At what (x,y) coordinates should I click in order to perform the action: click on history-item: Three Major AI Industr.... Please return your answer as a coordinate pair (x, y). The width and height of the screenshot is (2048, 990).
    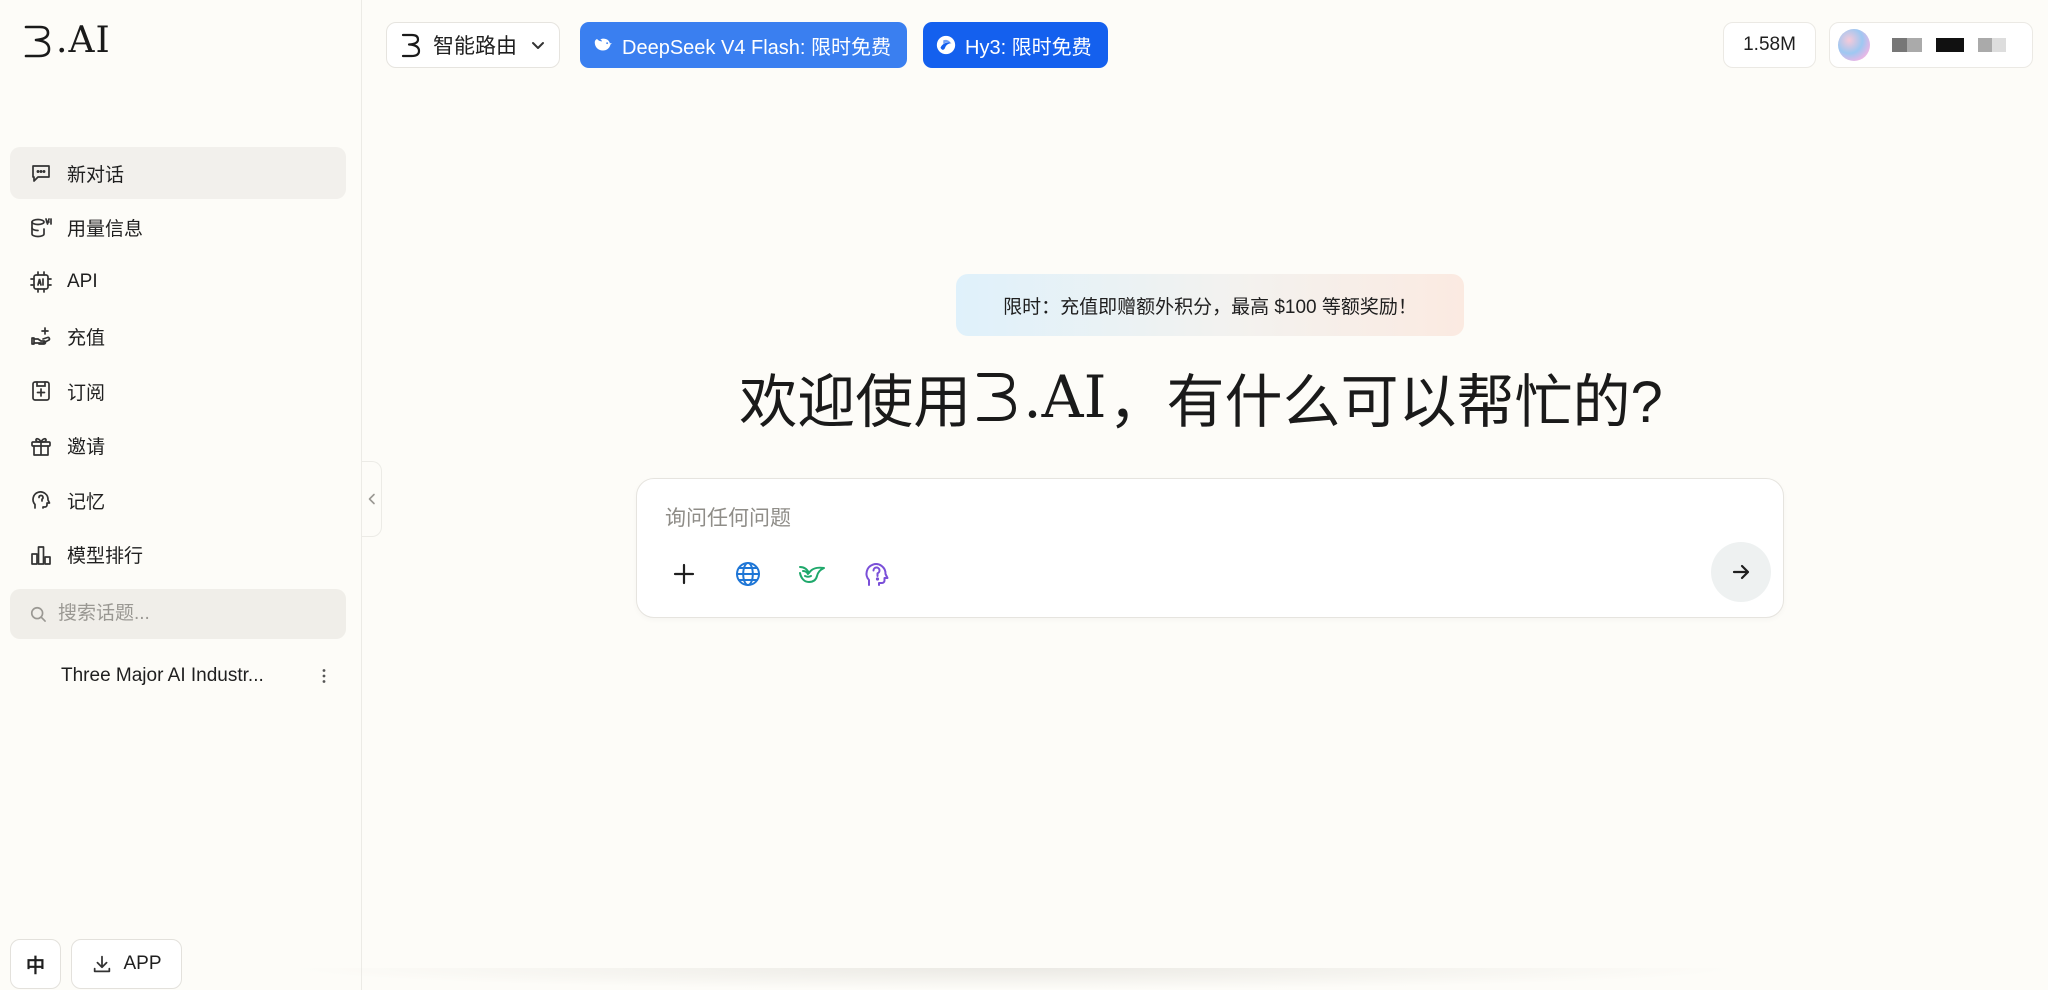
    Looking at the image, I should click on (178, 676).